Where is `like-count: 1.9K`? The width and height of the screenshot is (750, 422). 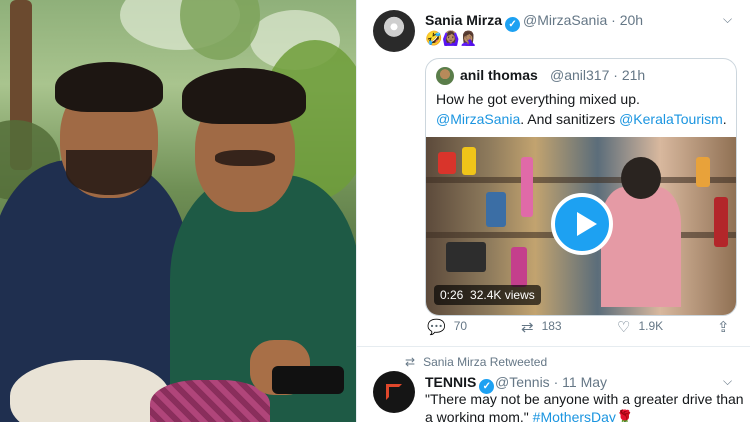
like-count: 1.9K is located at coordinates (651, 326).